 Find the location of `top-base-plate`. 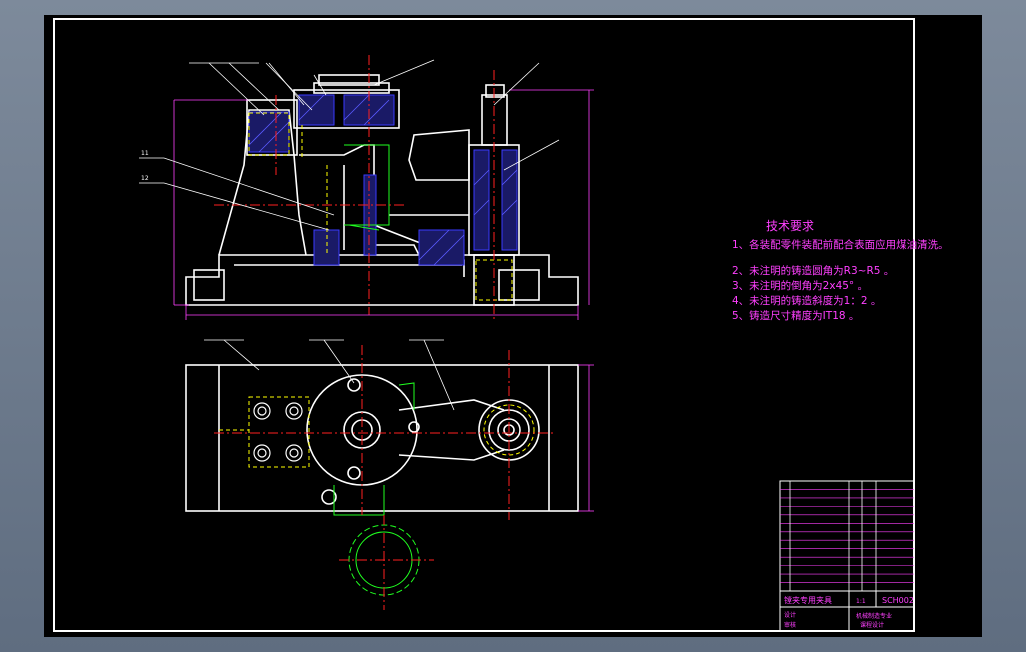

top-base-plate is located at coordinates (382, 438).